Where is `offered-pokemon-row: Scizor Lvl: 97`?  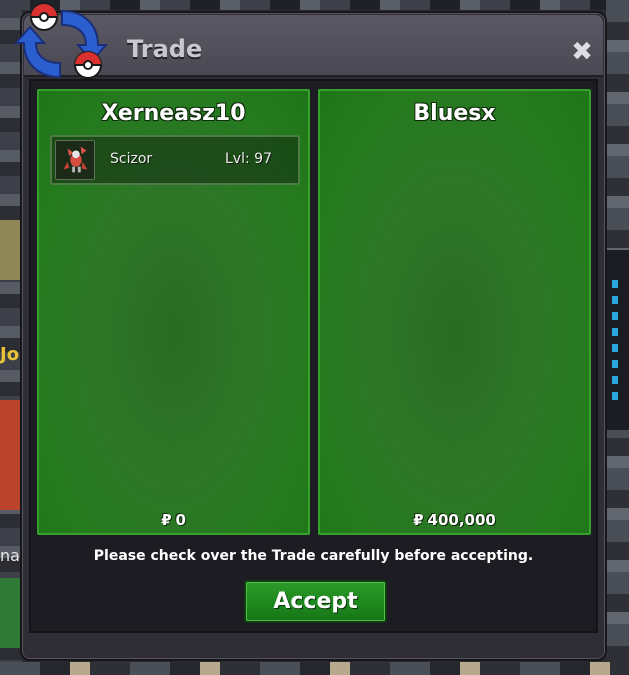
offered-pokemon-row: Scizor Lvl: 97 is located at coordinates (175, 160).